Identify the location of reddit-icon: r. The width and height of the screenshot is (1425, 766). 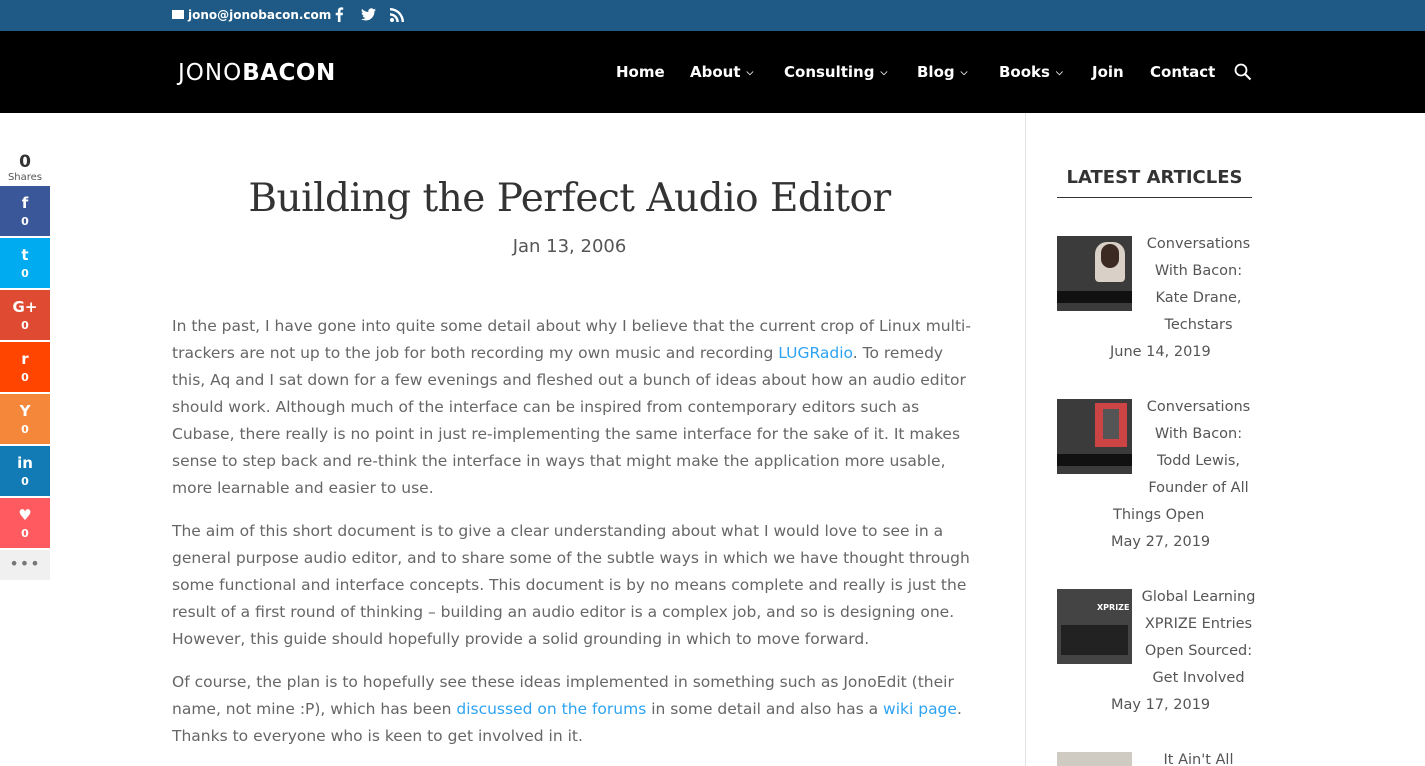
(25, 359).